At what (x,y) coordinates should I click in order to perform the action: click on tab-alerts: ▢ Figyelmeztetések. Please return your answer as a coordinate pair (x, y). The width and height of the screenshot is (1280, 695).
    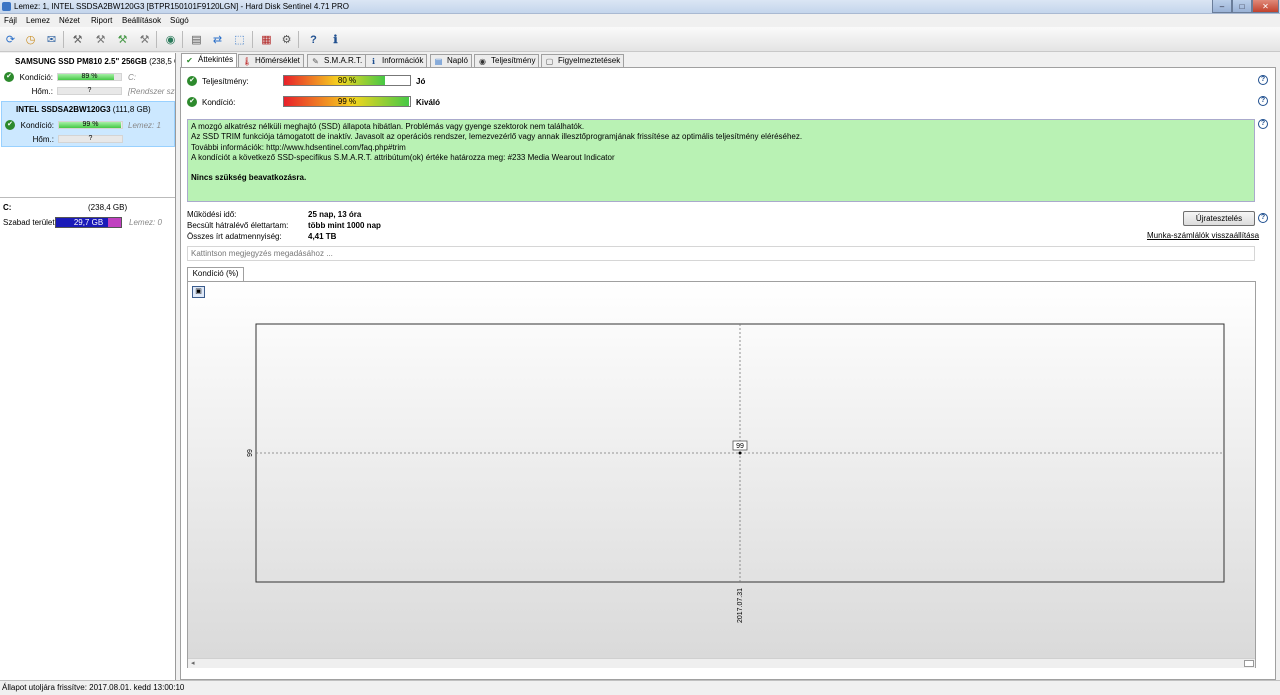
    Looking at the image, I should click on (583, 60).